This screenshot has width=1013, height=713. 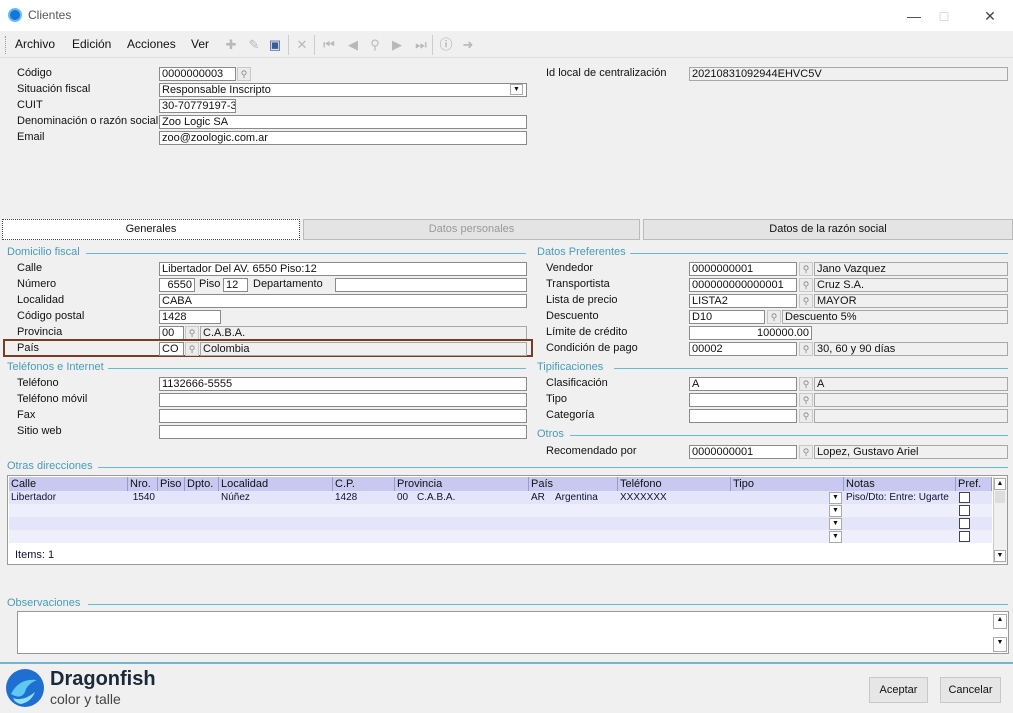 What do you see at coordinates (743, 452) in the screenshot?
I see `recomendado-code-input: 0000000001` at bounding box center [743, 452].